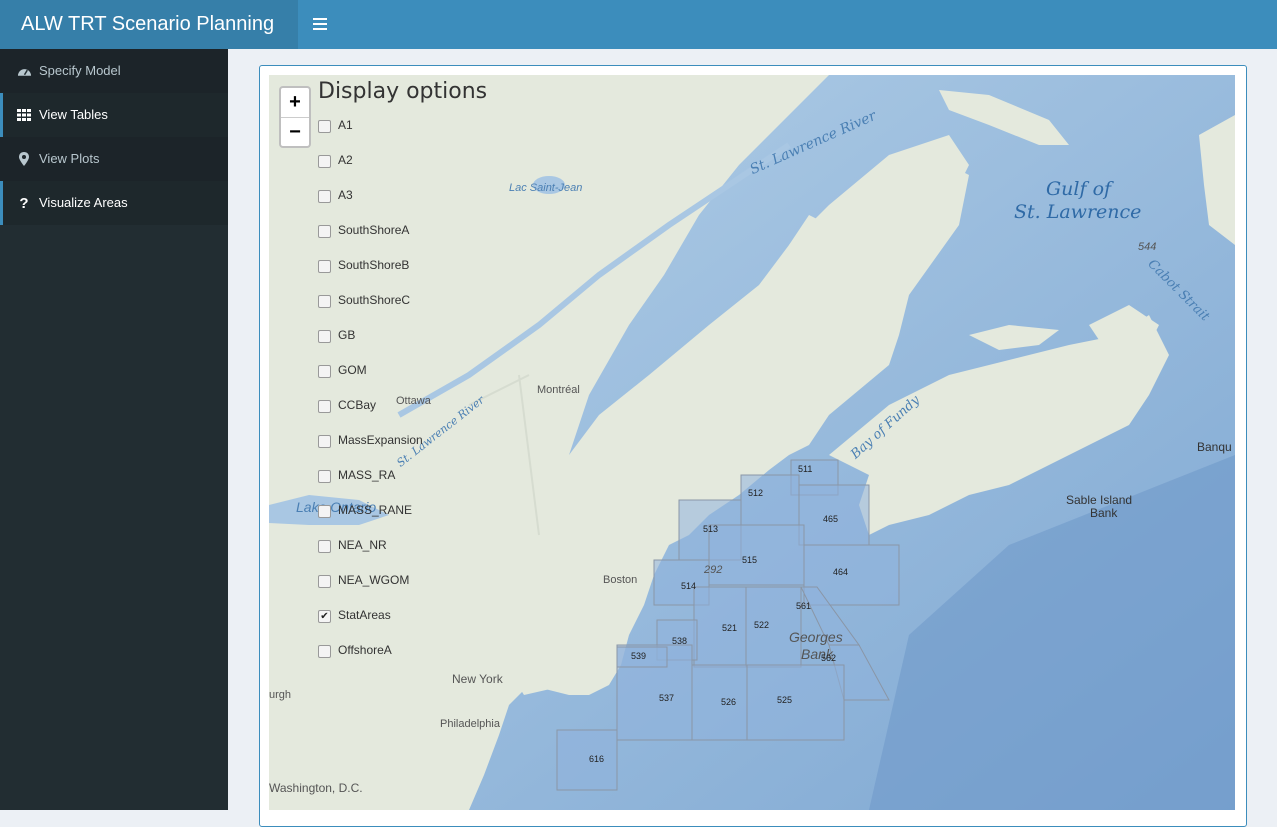 The image size is (1277, 827). What do you see at coordinates (295, 132) in the screenshot?
I see `zoom-out-button: −` at bounding box center [295, 132].